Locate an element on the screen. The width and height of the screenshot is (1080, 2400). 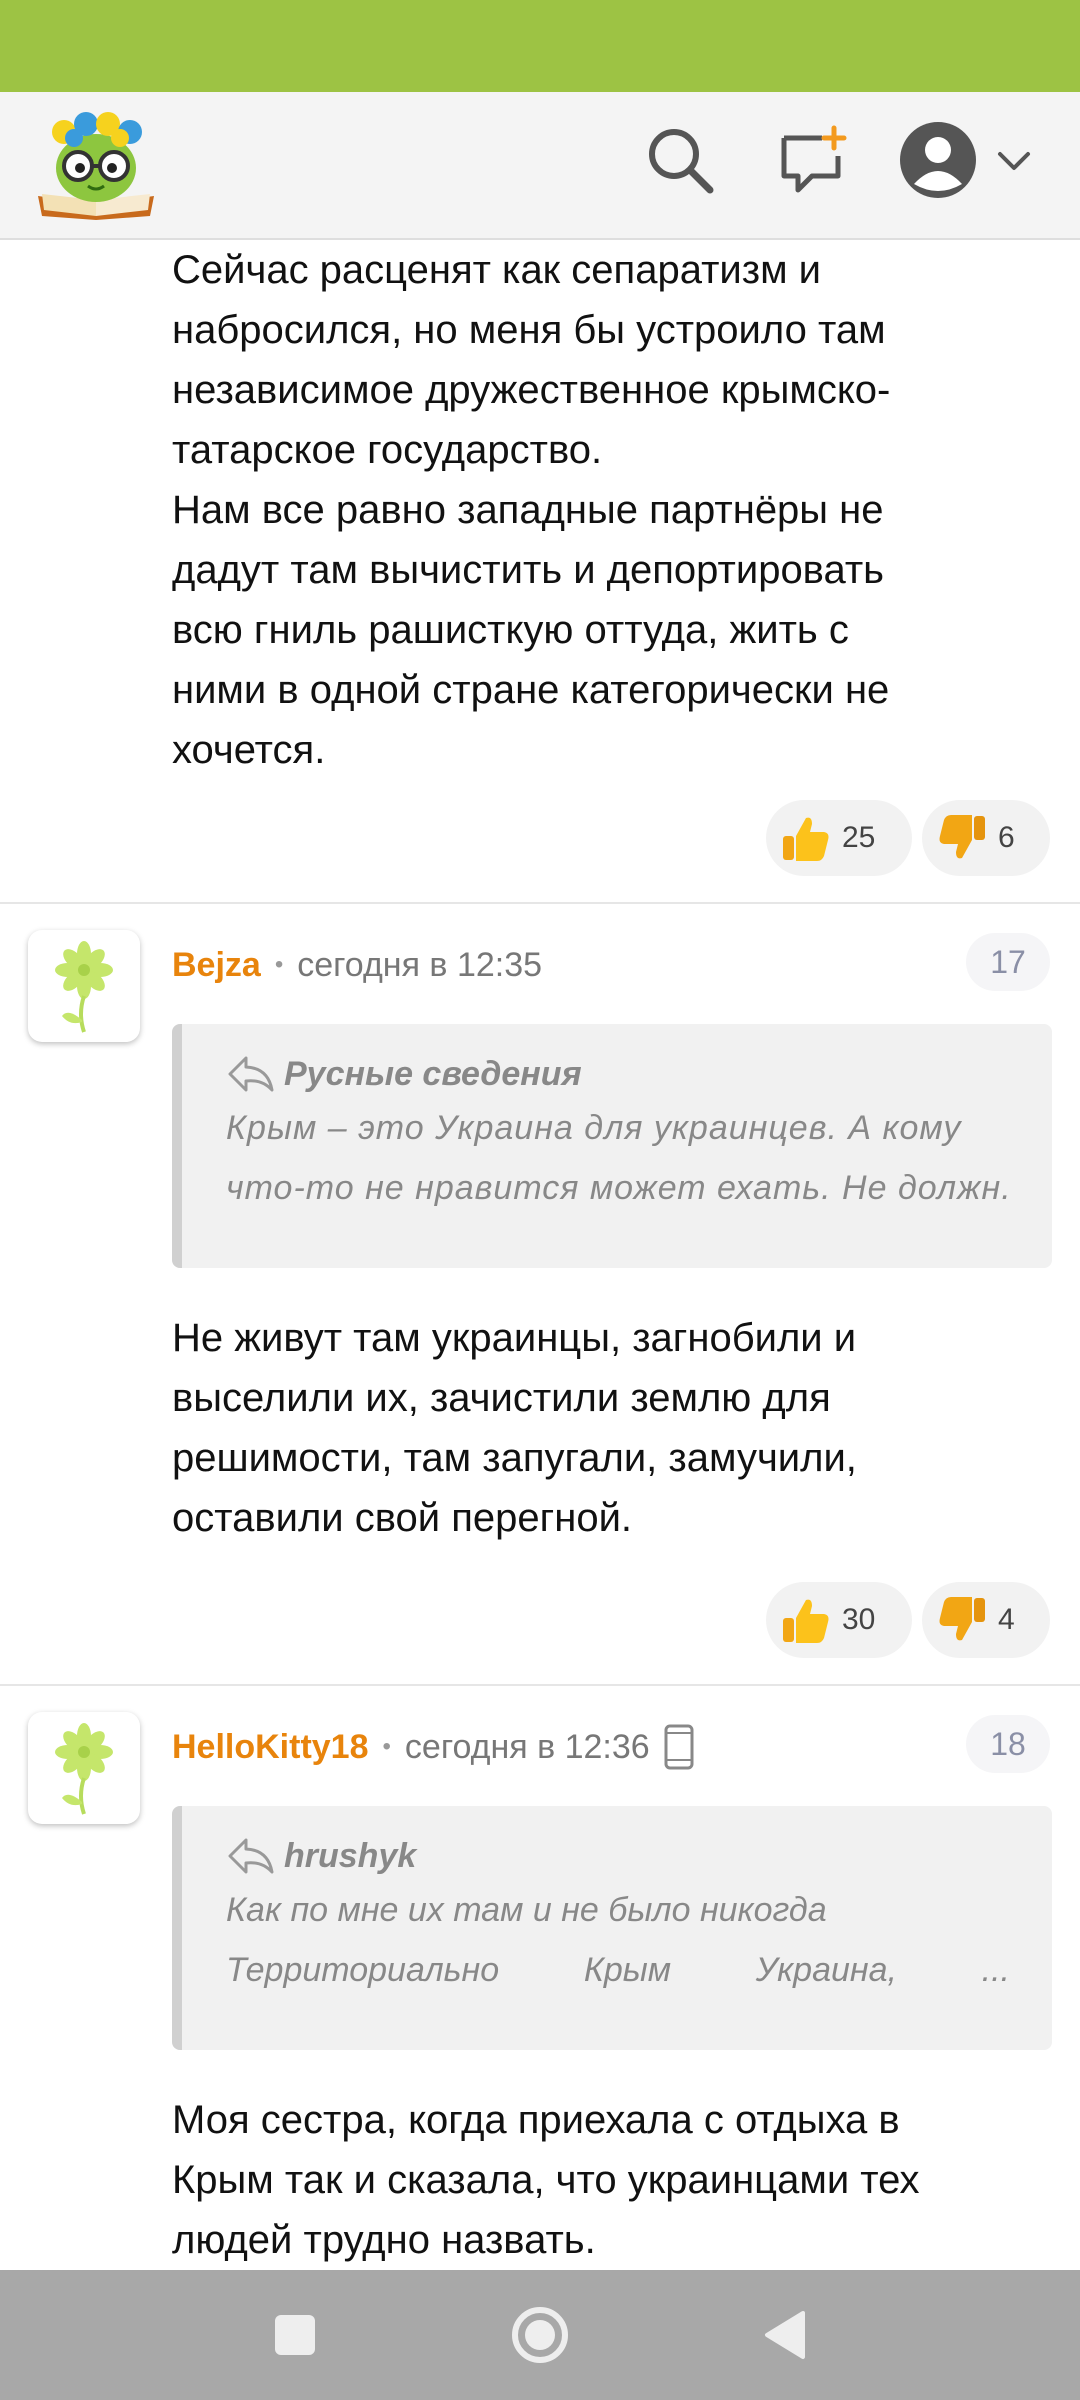
quote-author: hrushyk is located at coordinates (350, 1856).